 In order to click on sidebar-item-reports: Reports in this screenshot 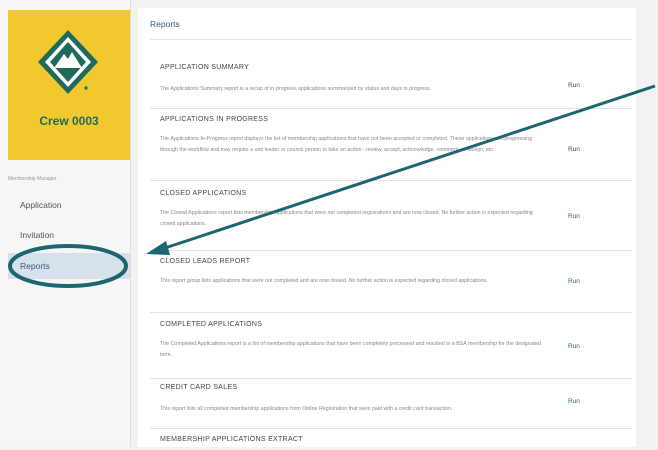, I will do `click(69, 266)`.